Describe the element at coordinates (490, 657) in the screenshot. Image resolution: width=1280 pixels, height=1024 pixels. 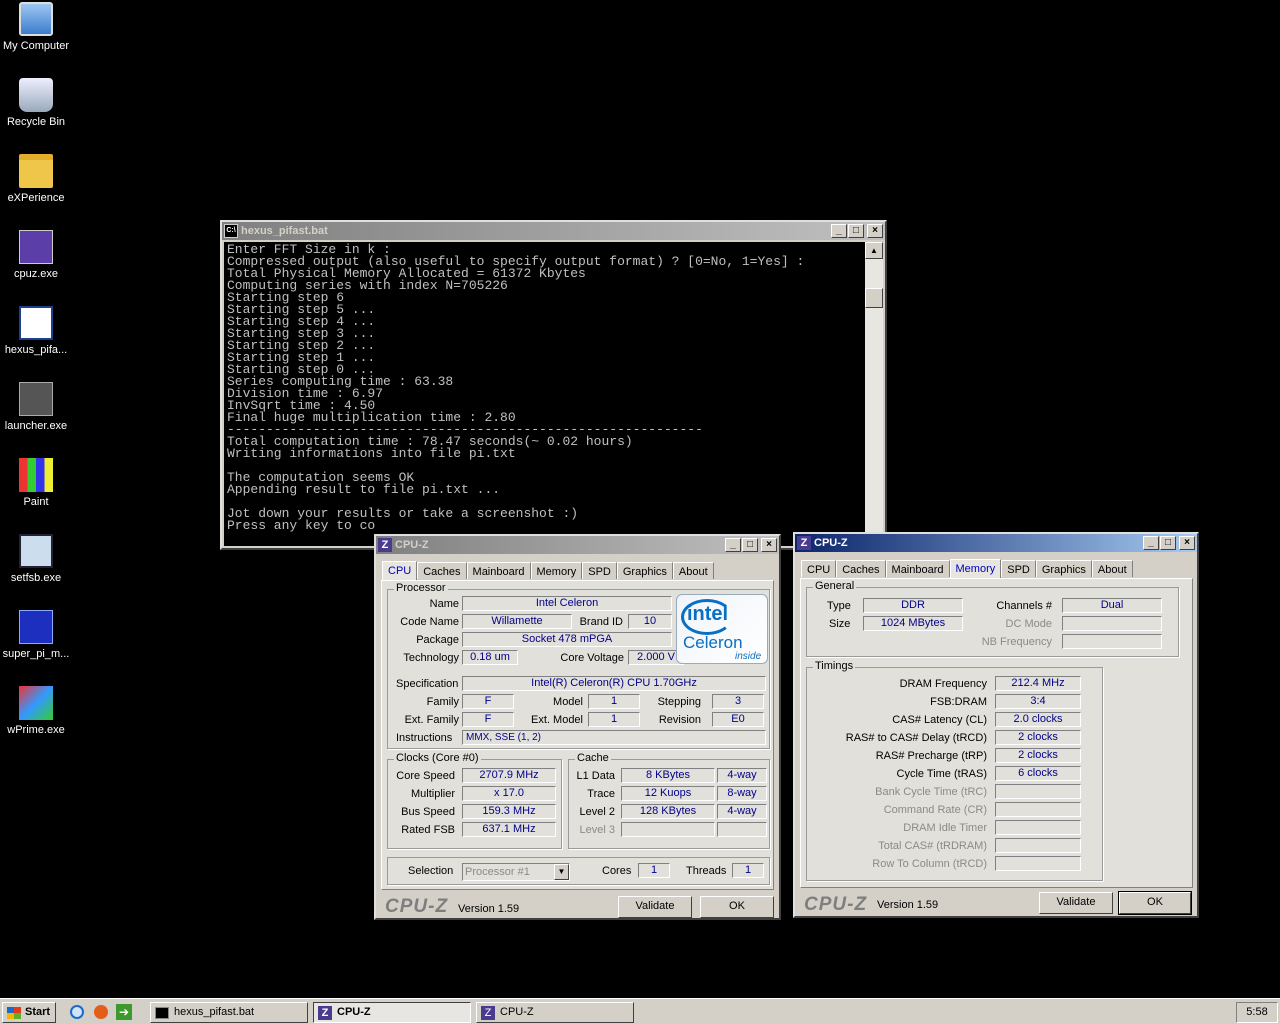
I see `technology-value: 0.18 um` at that location.